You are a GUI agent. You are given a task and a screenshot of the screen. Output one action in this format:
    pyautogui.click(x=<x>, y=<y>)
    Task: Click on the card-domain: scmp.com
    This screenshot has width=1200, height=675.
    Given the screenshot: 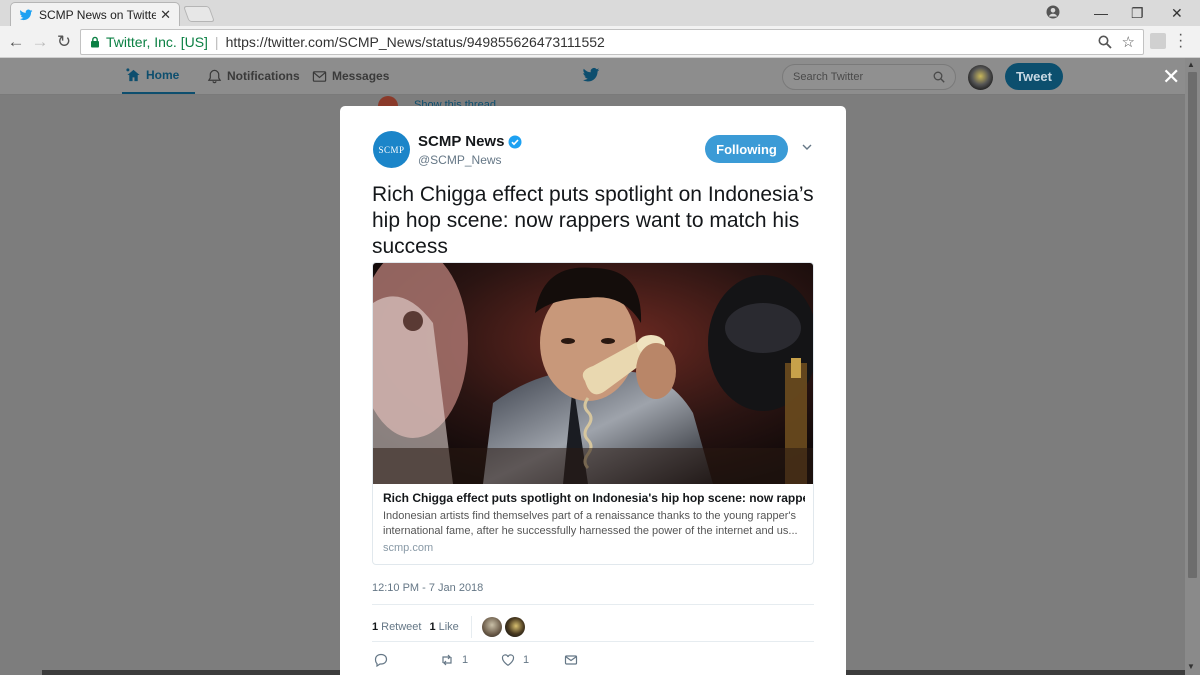 What is the action you would take?
    pyautogui.click(x=408, y=548)
    